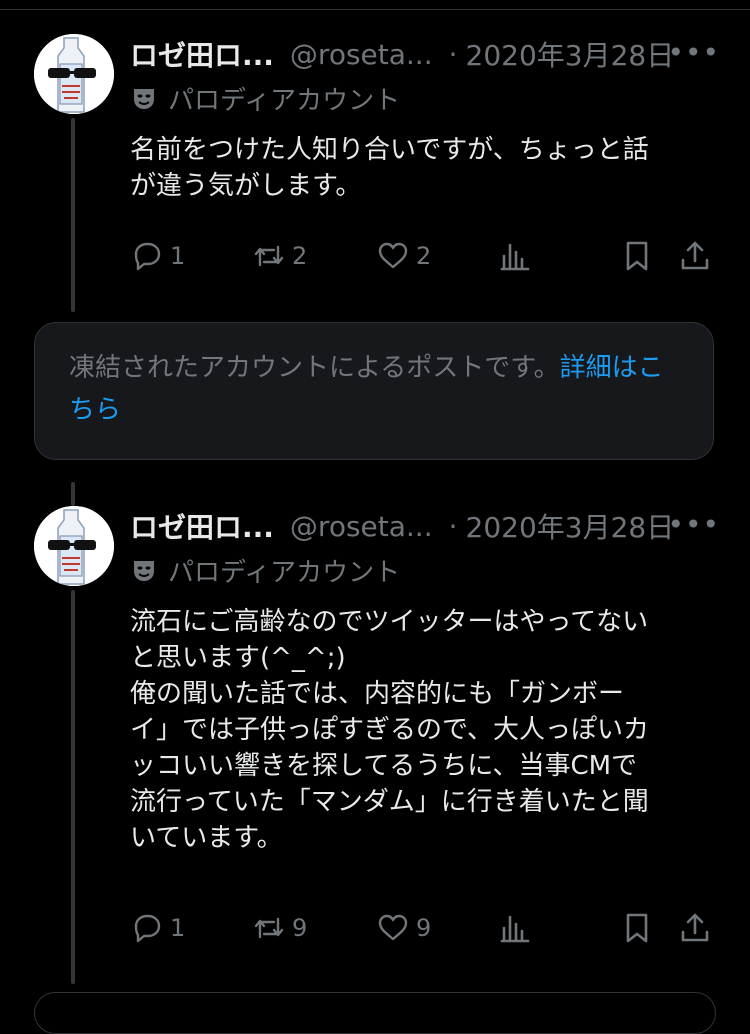 This screenshot has height=1034, width=750. What do you see at coordinates (389, 168) in the screenshot?
I see `post-text: 名前をつけた人知り合いですが、ちょっと話 が違う気がします。` at bounding box center [389, 168].